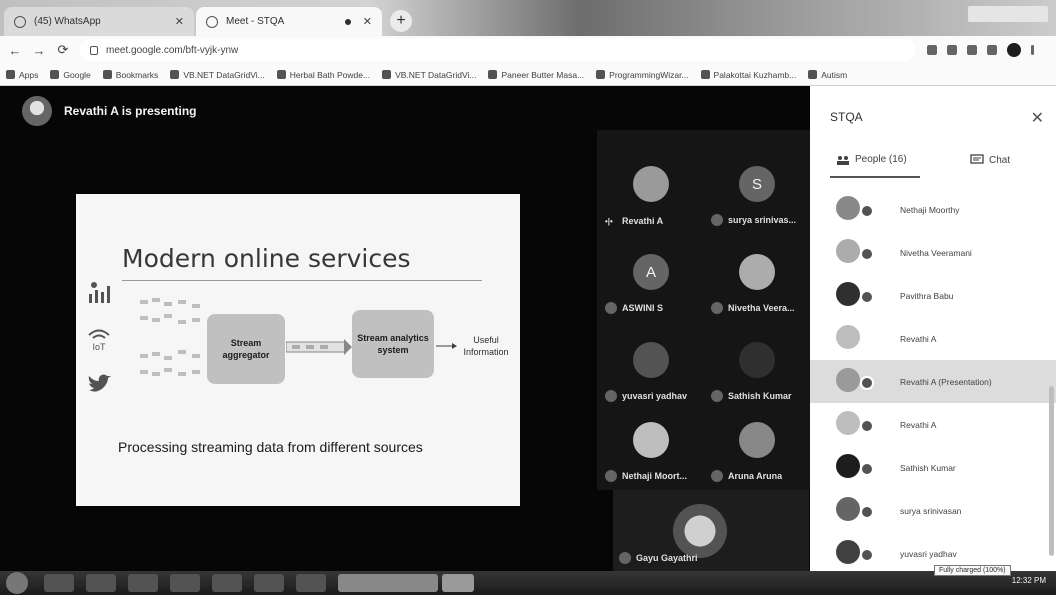 This screenshot has width=1056, height=595. I want to click on participant-avatar: S, so click(757, 184).